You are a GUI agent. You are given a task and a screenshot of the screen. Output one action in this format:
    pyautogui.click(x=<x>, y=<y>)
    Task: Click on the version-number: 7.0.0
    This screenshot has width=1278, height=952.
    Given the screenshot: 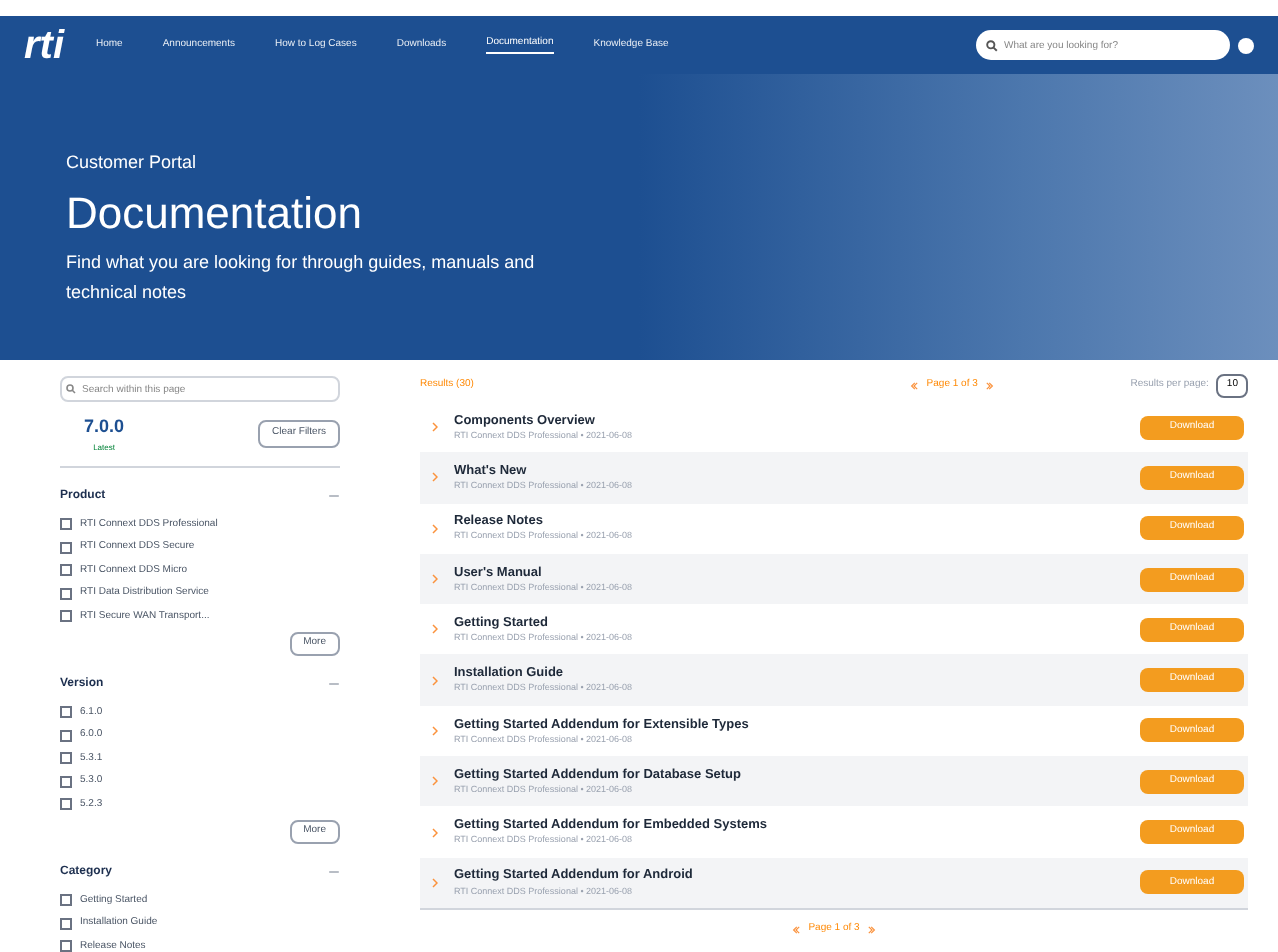 What is the action you would take?
    pyautogui.click(x=104, y=427)
    